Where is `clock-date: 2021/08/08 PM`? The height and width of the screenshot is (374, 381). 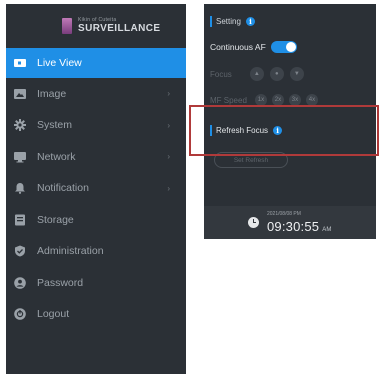 clock-date: 2021/08/08 PM is located at coordinates (284, 214).